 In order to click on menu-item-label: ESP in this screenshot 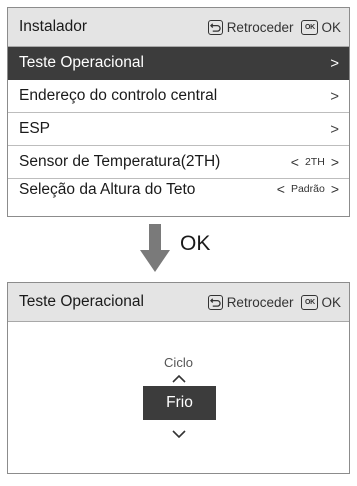, I will do `click(35, 128)`.